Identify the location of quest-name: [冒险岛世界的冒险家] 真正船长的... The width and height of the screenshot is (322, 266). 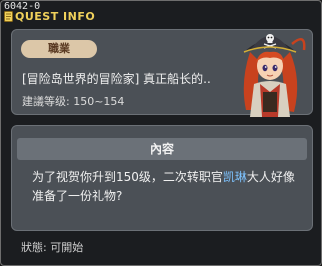
(116, 79).